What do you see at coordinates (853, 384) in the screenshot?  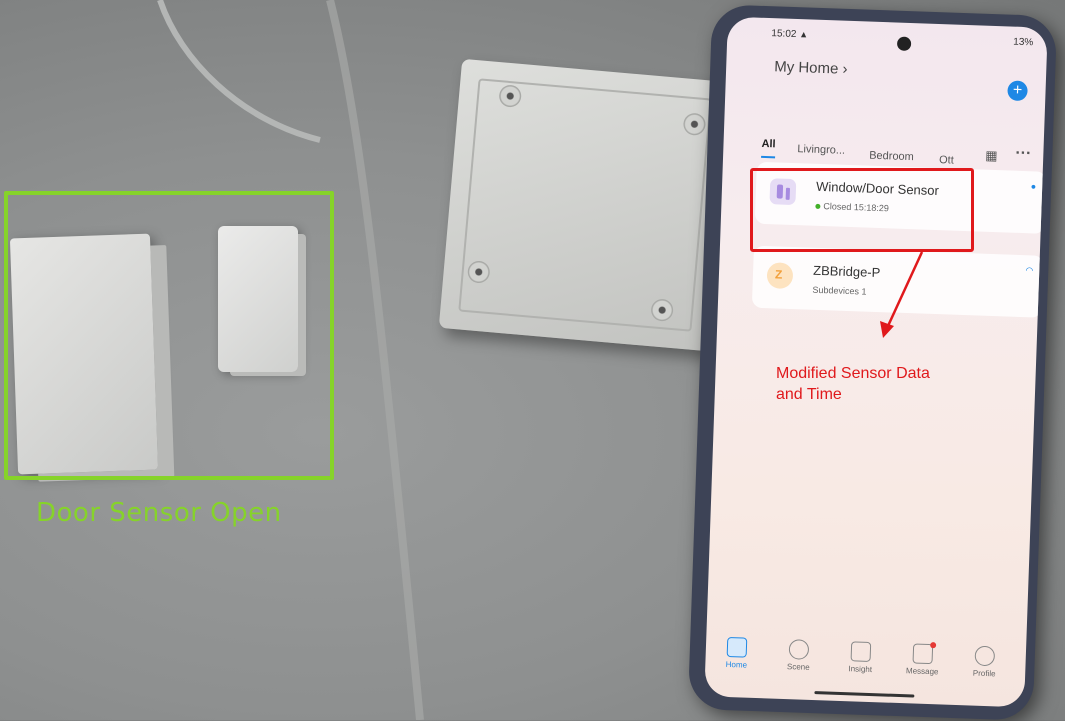 I see `modified-sensor-data-label: Modified Sensor Data and Time` at bounding box center [853, 384].